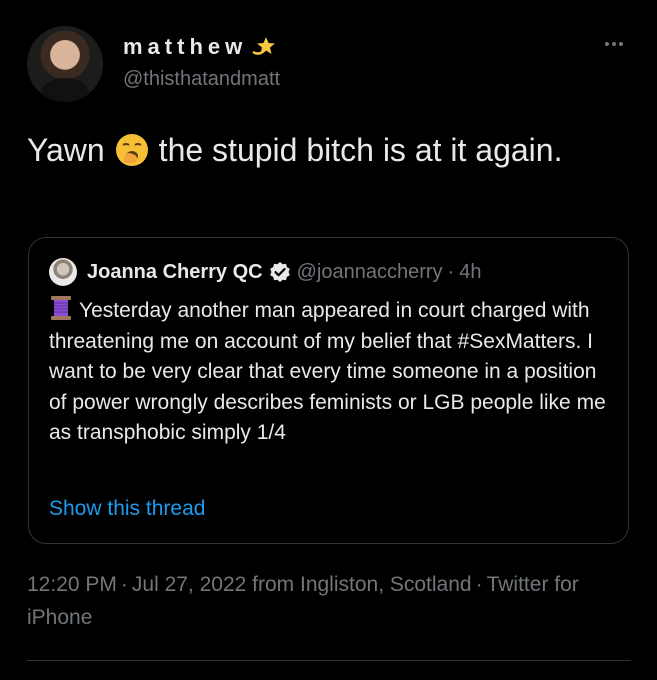 This screenshot has height=680, width=657. Describe the element at coordinates (127, 509) in the screenshot. I see `show-thread-link: Show this thread` at that location.